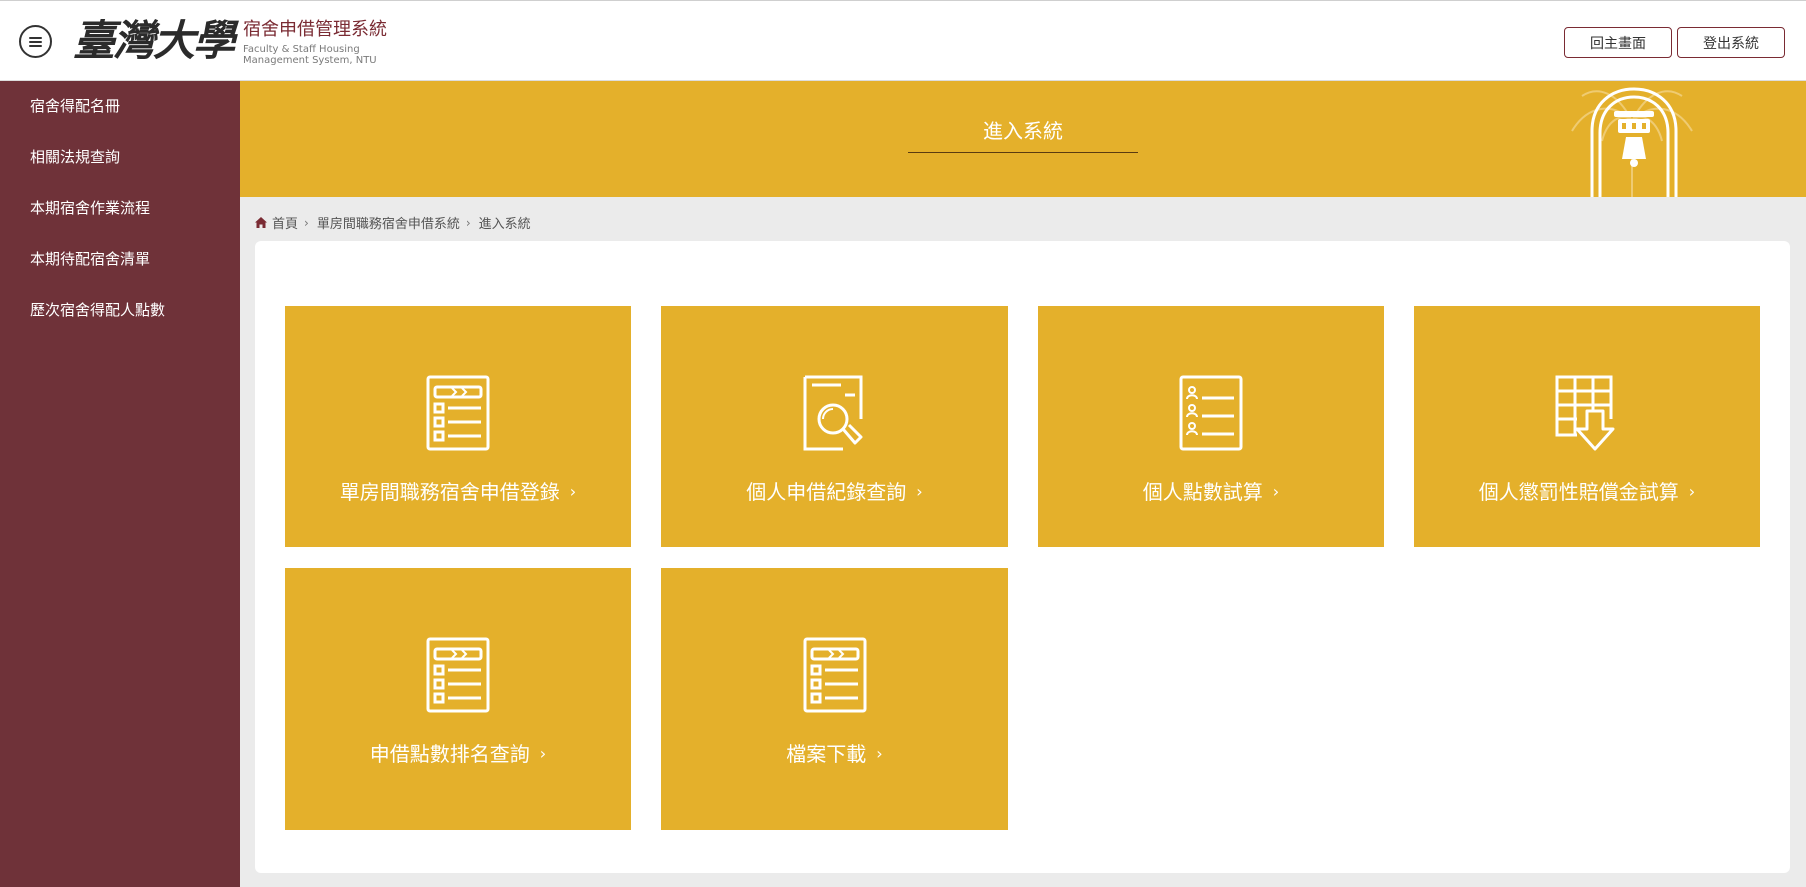  Describe the element at coordinates (315, 29) in the screenshot. I see `system-title: 宿舍申借管理系統` at that location.